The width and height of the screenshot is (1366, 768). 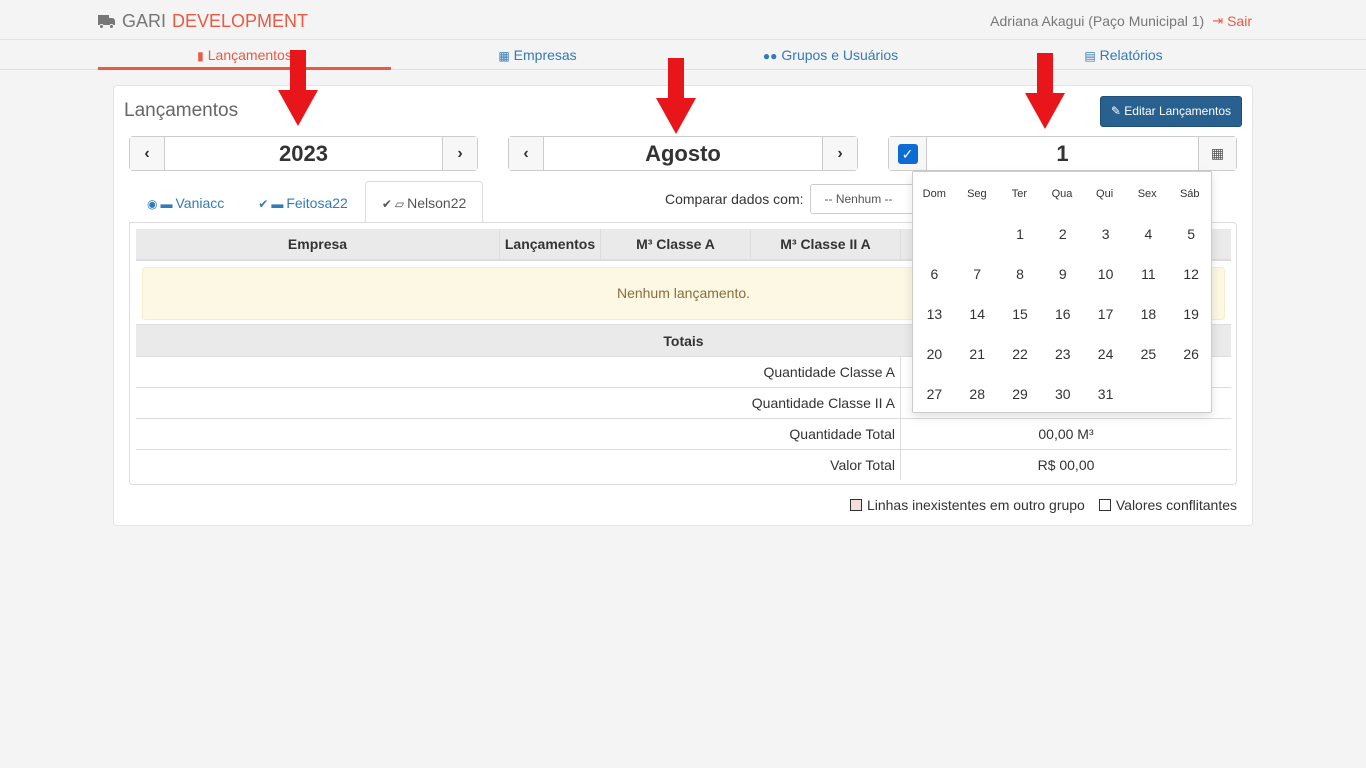 What do you see at coordinates (318, 244) in the screenshot?
I see `column-header-empresa: Empresa` at bounding box center [318, 244].